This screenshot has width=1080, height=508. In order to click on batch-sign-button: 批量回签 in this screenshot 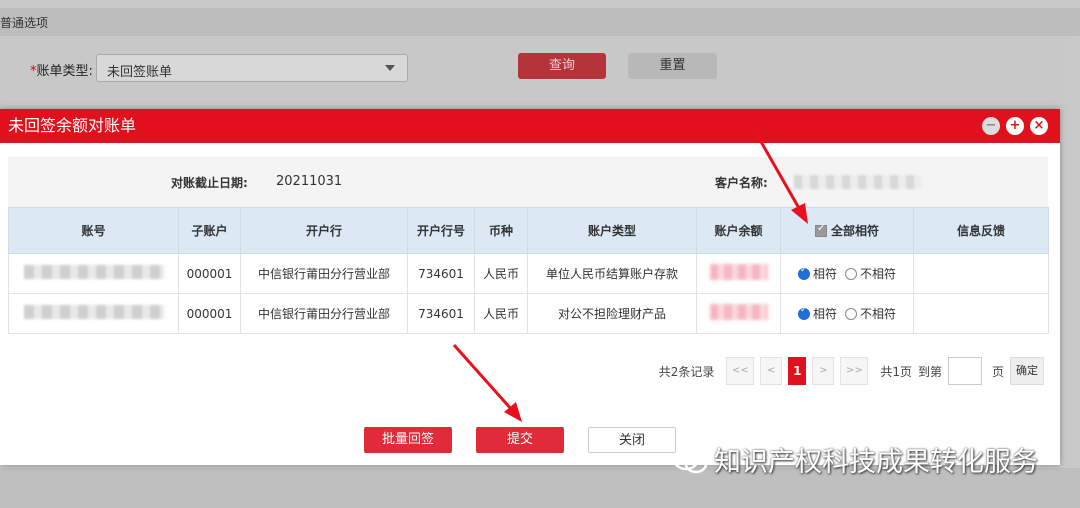, I will do `click(408, 440)`.